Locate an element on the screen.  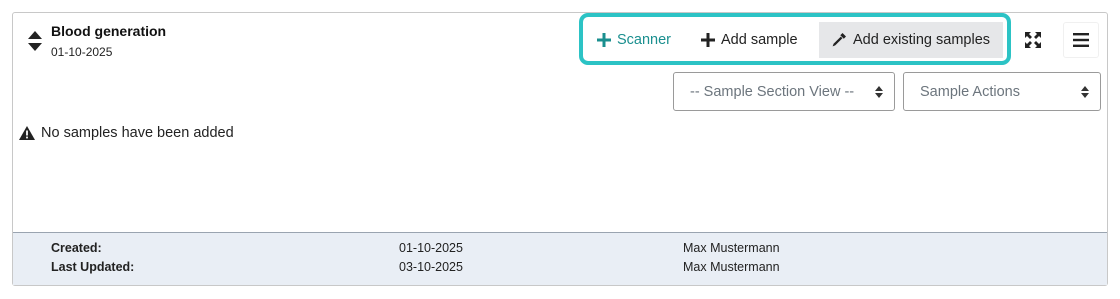
sort-icon is located at coordinates (35, 41).